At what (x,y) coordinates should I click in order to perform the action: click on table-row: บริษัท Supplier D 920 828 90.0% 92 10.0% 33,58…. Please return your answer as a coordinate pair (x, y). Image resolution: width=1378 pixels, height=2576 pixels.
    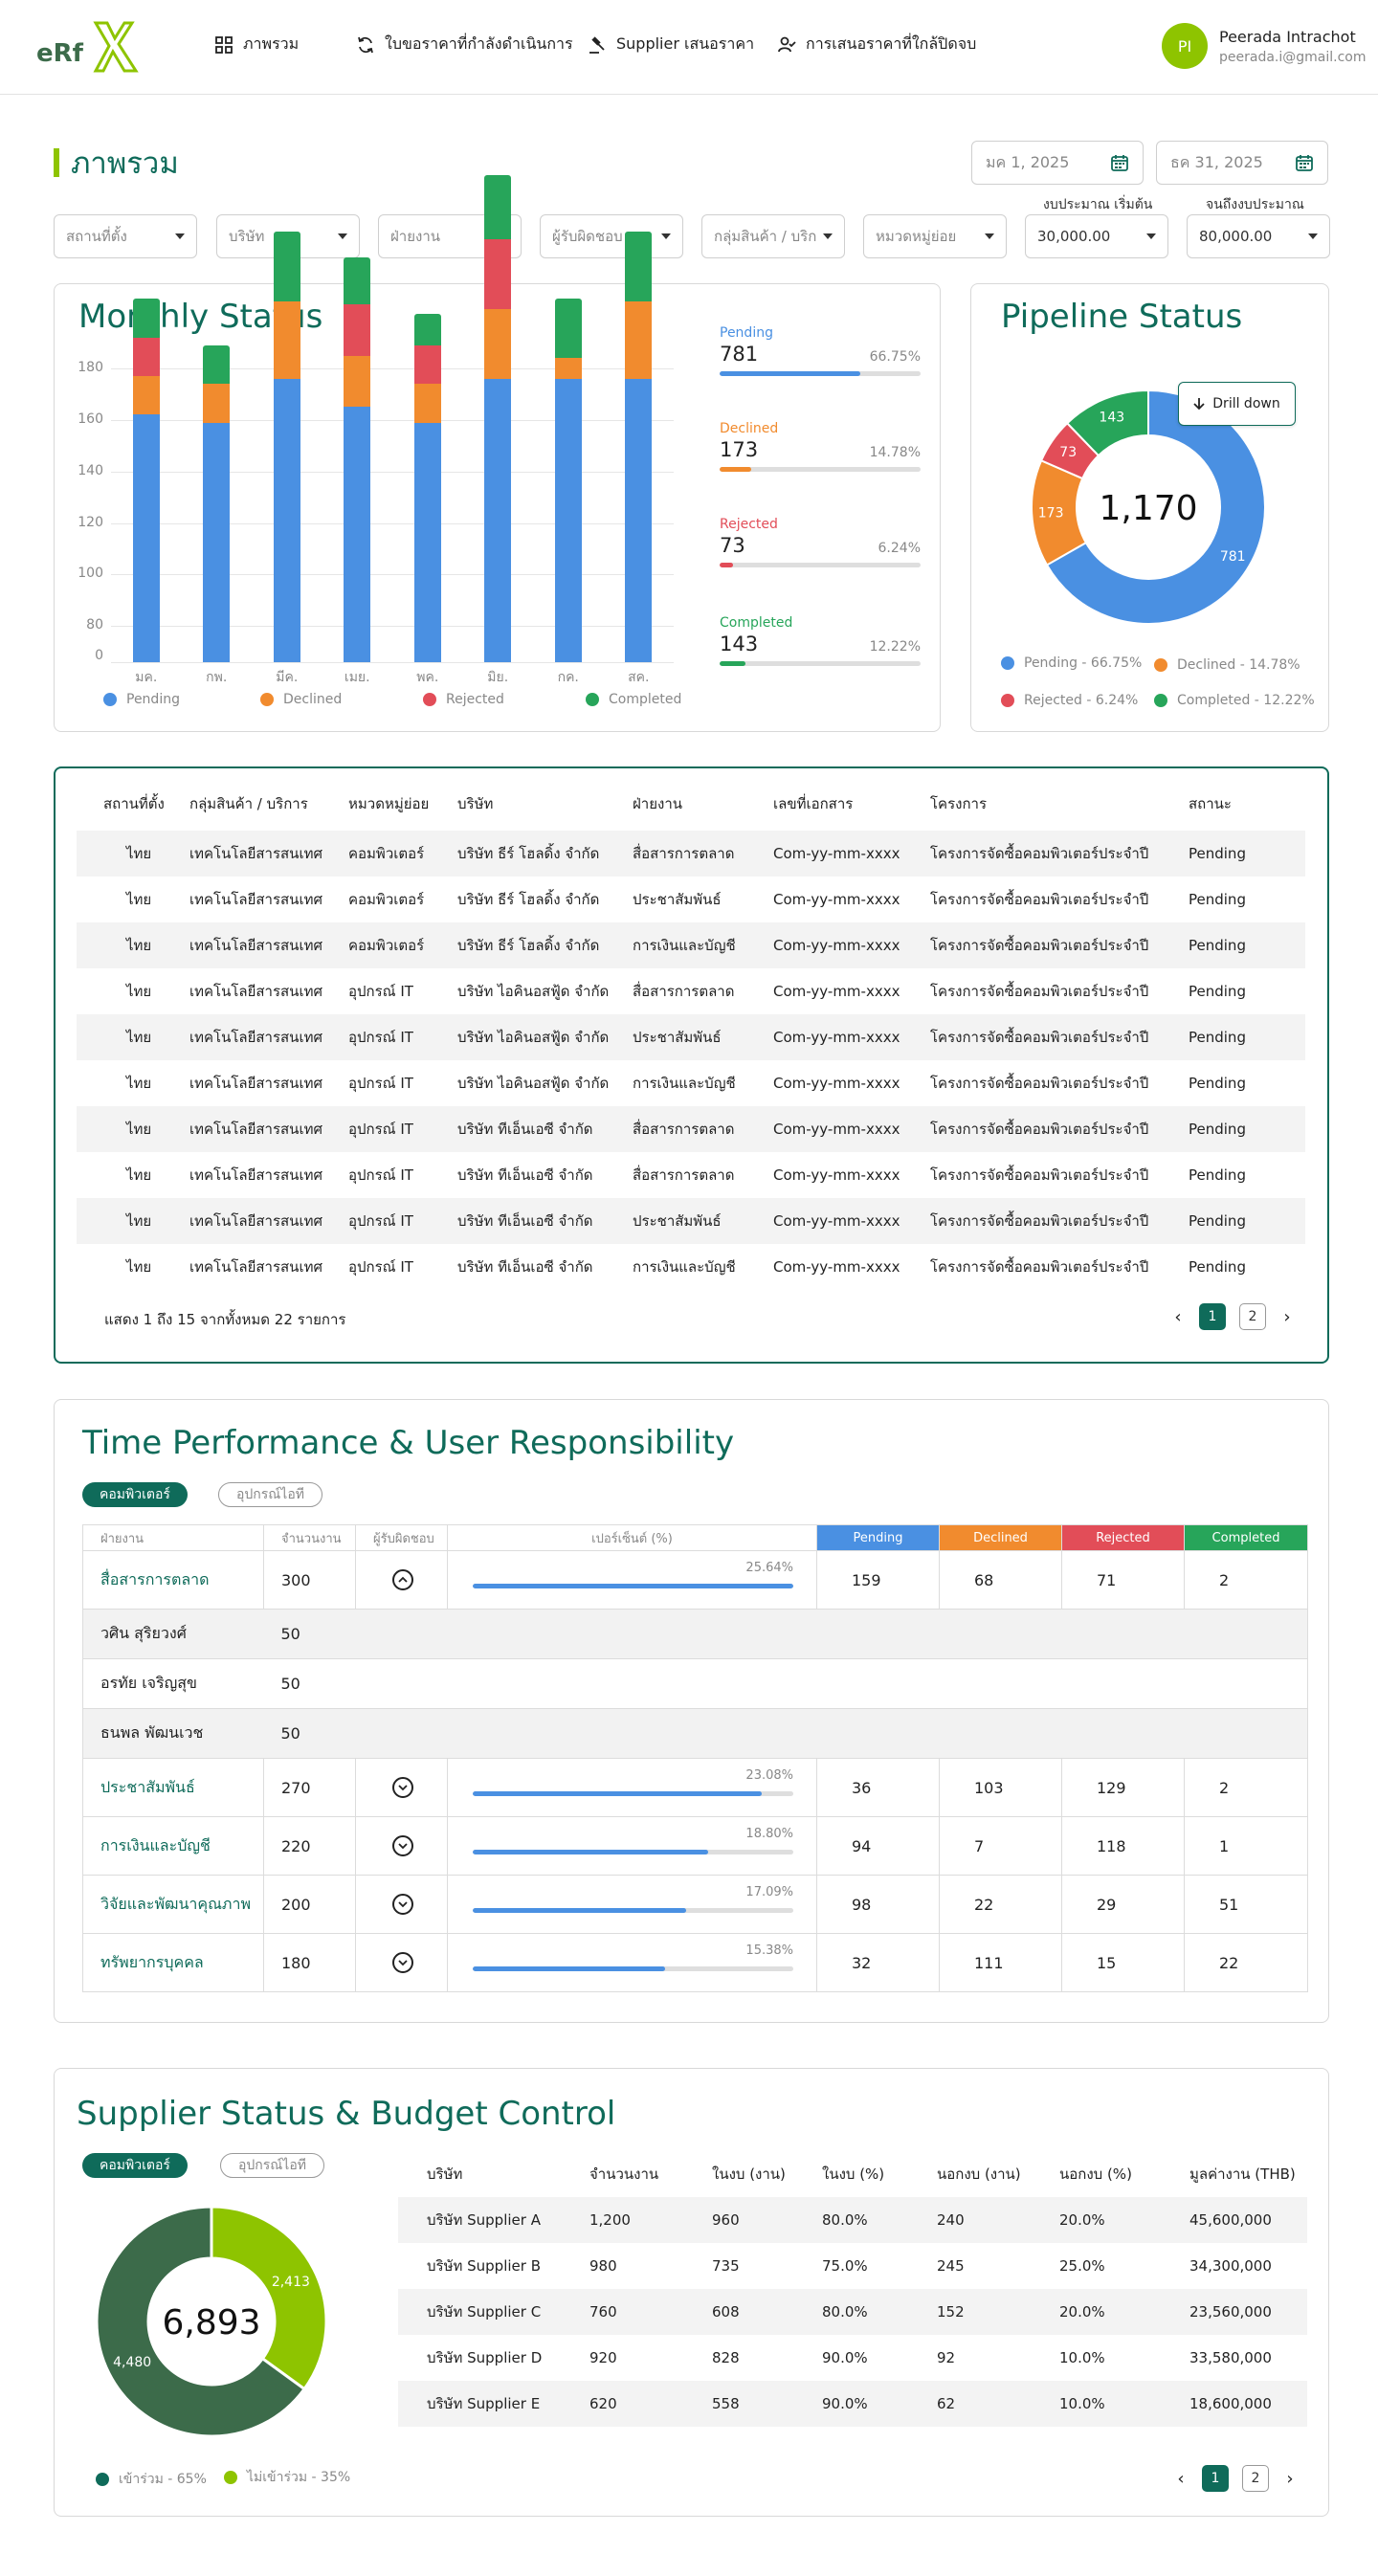
    Looking at the image, I should click on (853, 2358).